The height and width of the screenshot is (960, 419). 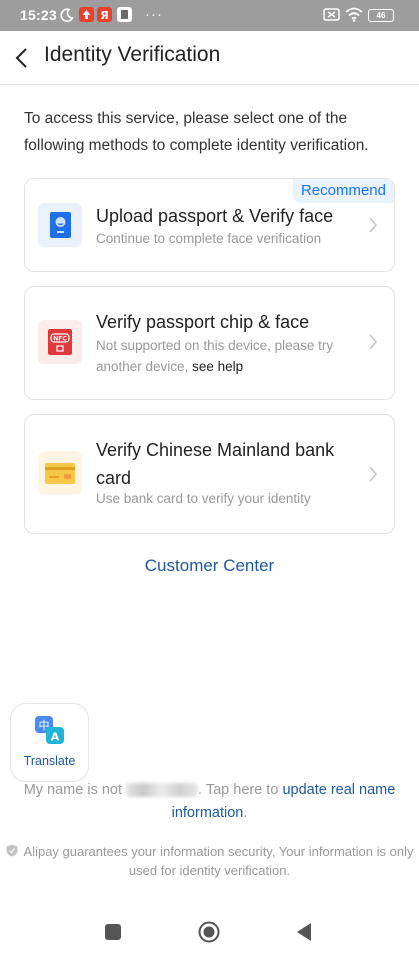 I want to click on system-nav-bar, so click(x=209, y=935).